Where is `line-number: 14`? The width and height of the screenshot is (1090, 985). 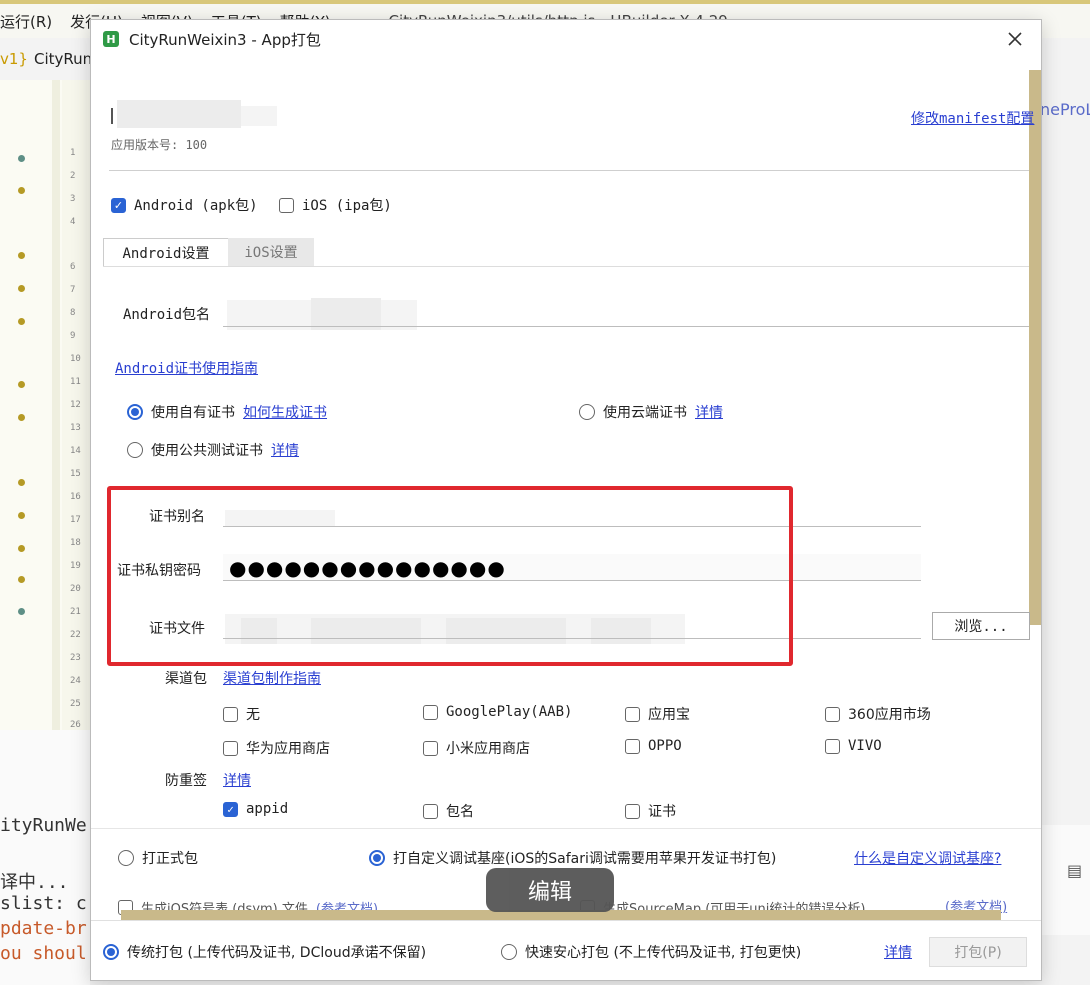
line-number: 14 is located at coordinates (75, 451).